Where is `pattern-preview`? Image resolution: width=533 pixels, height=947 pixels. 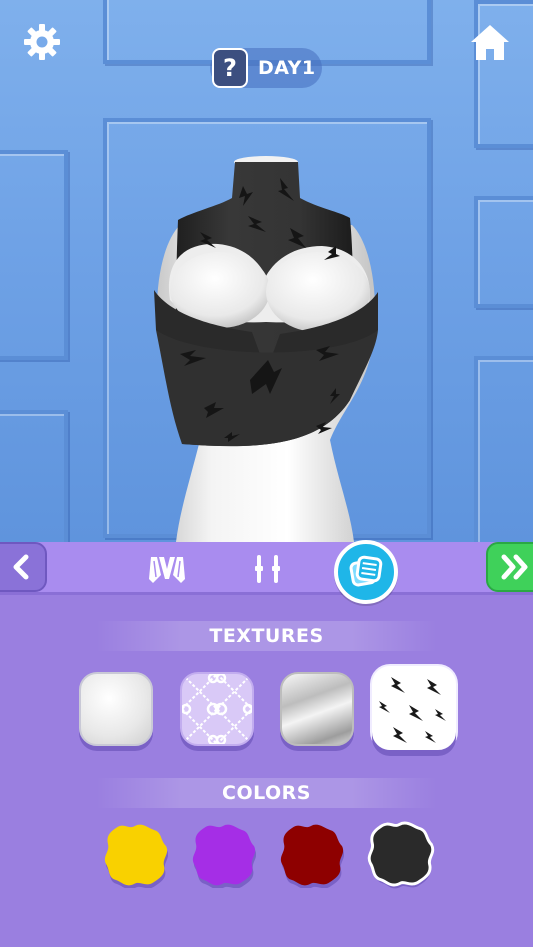
pattern-preview is located at coordinates (217, 709).